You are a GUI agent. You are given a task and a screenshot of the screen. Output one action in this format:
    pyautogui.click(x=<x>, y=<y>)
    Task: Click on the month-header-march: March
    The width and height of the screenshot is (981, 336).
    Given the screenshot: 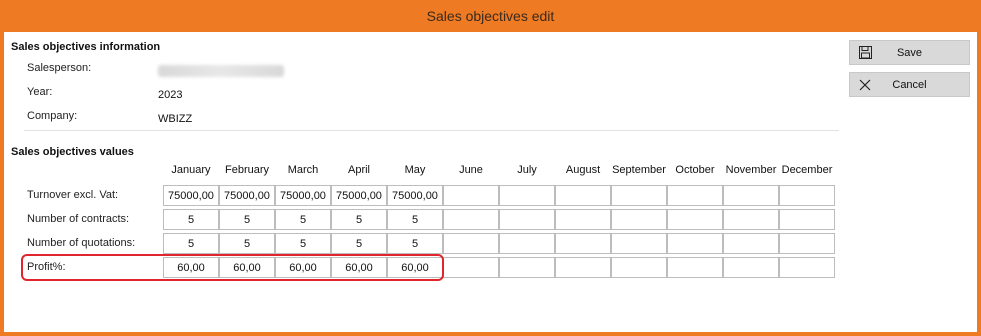 What is the action you would take?
    pyautogui.click(x=303, y=170)
    